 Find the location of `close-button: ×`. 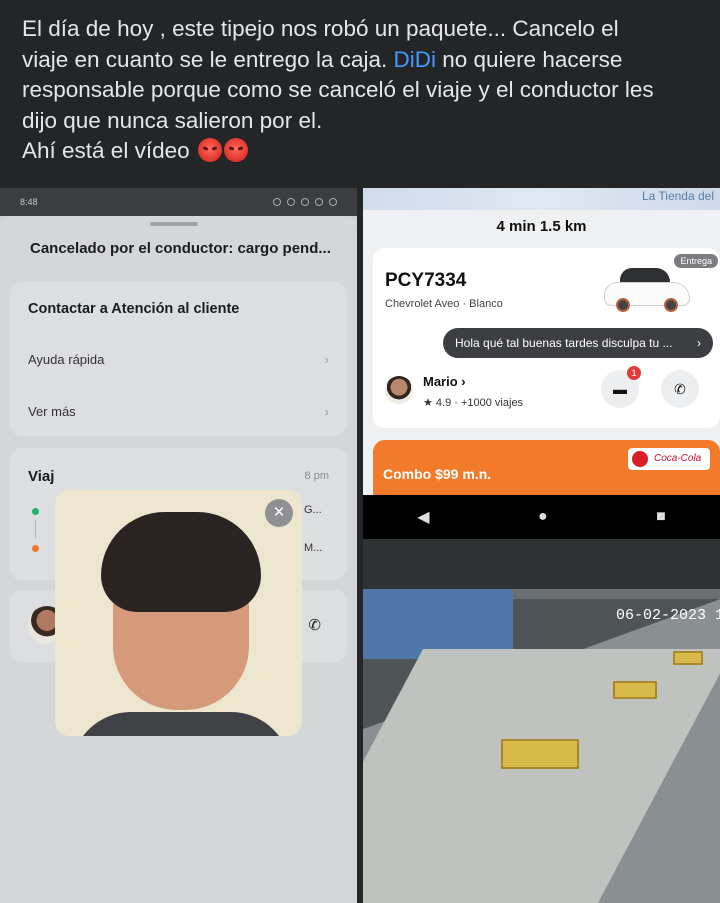

close-button: × is located at coordinates (279, 513).